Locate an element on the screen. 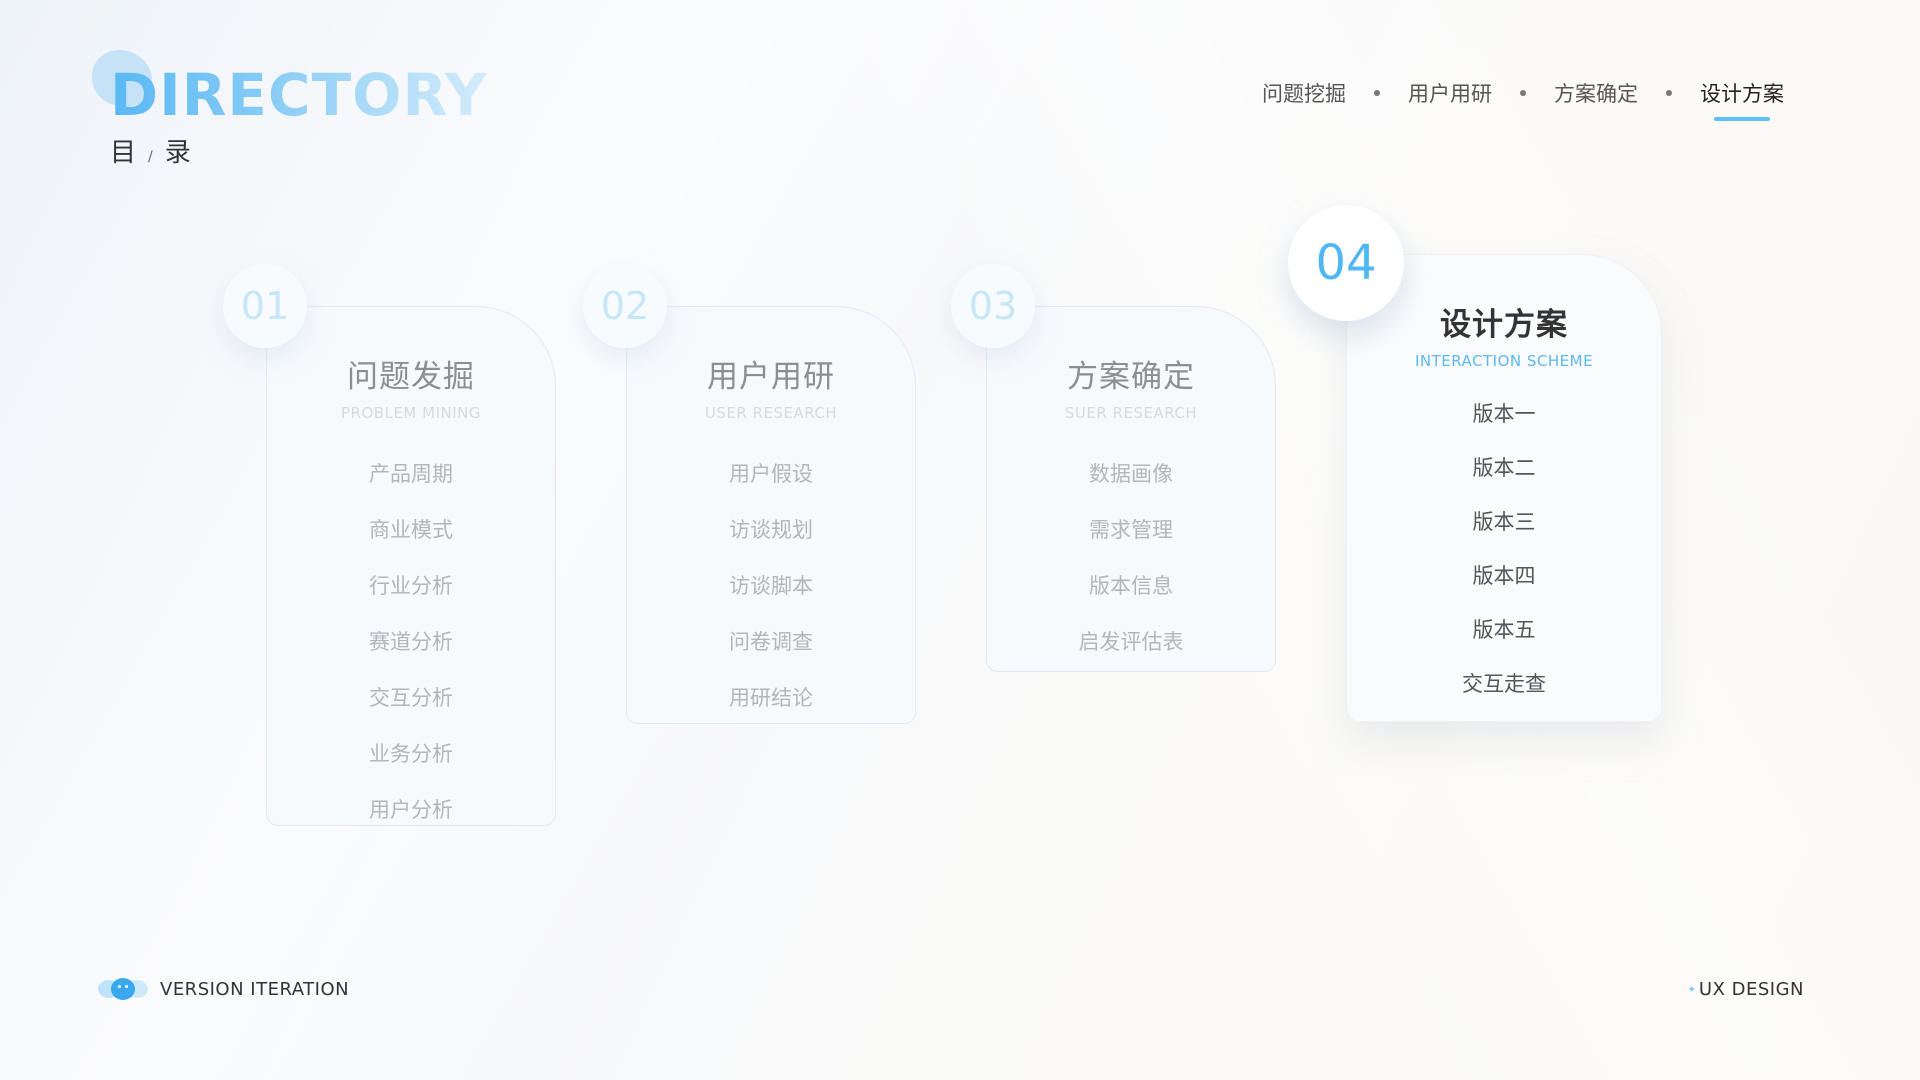  card-title: 用户用研 is located at coordinates (771, 377).